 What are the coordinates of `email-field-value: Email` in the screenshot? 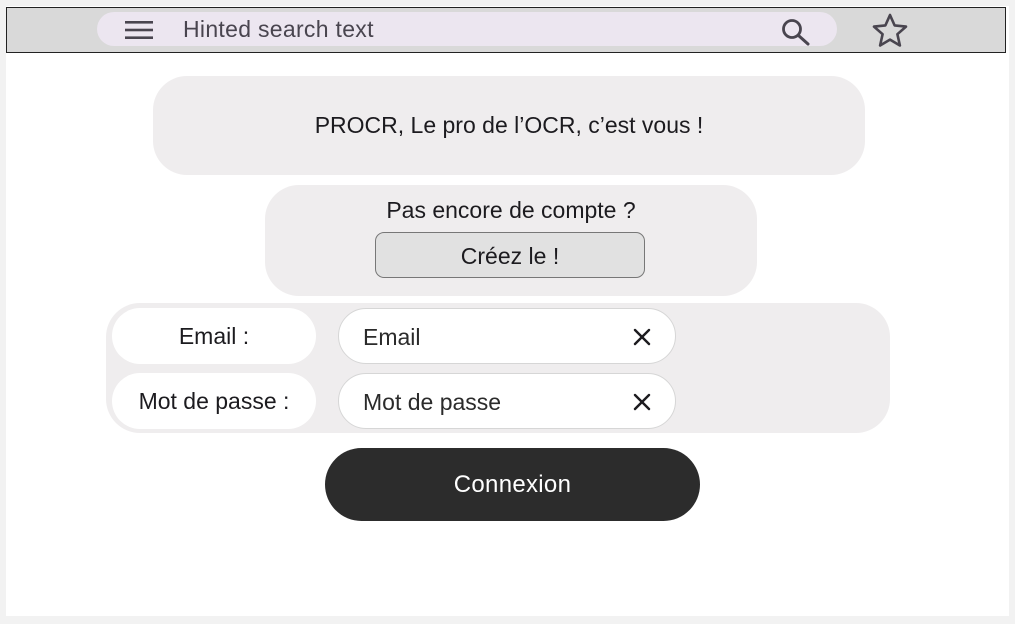 It's located at (392, 337).